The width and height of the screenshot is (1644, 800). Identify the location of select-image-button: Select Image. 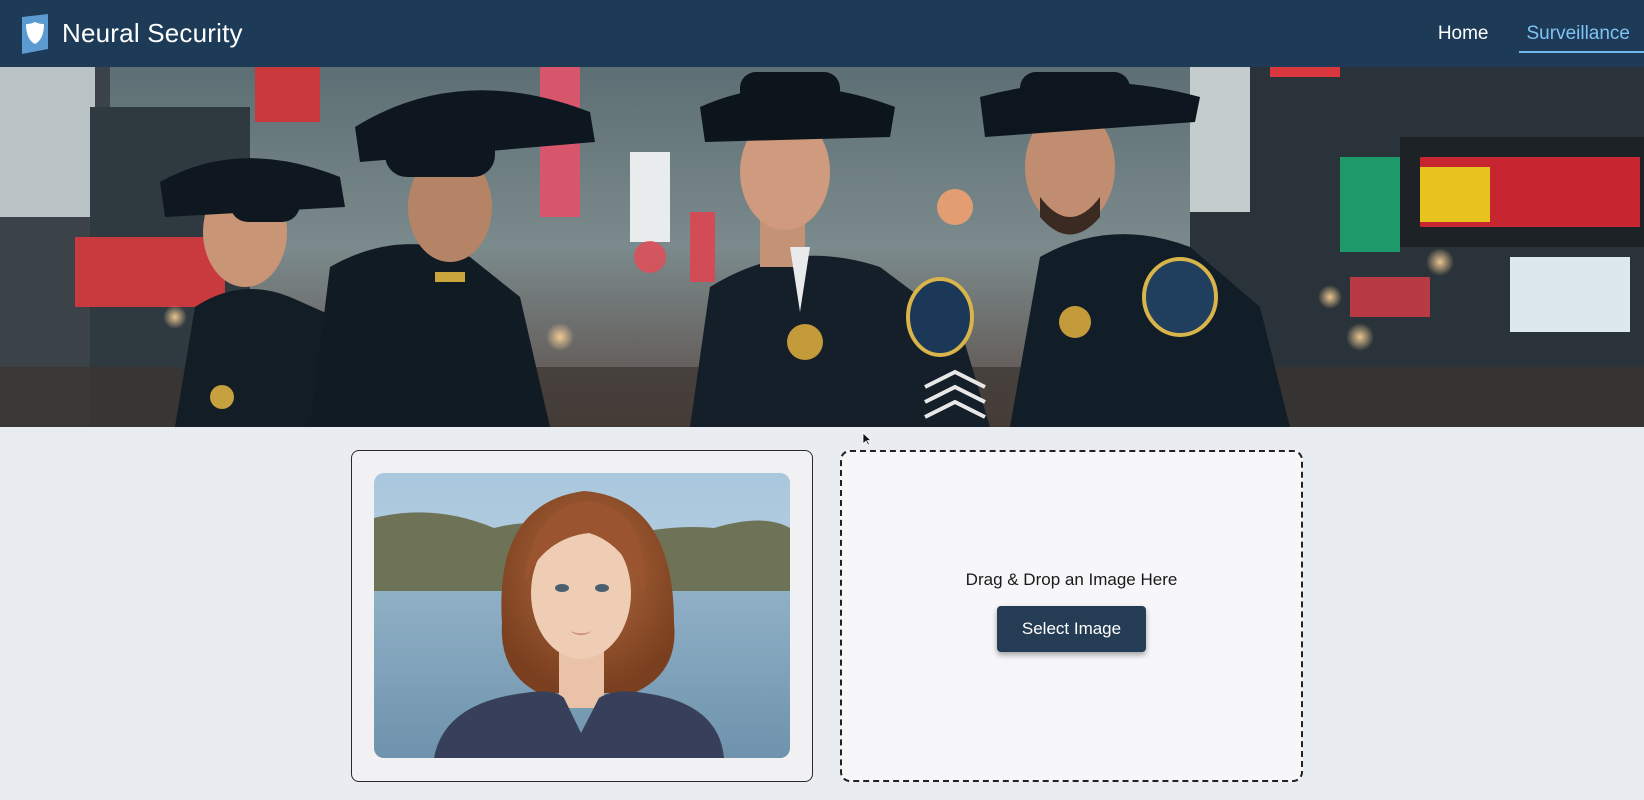
(1071, 629).